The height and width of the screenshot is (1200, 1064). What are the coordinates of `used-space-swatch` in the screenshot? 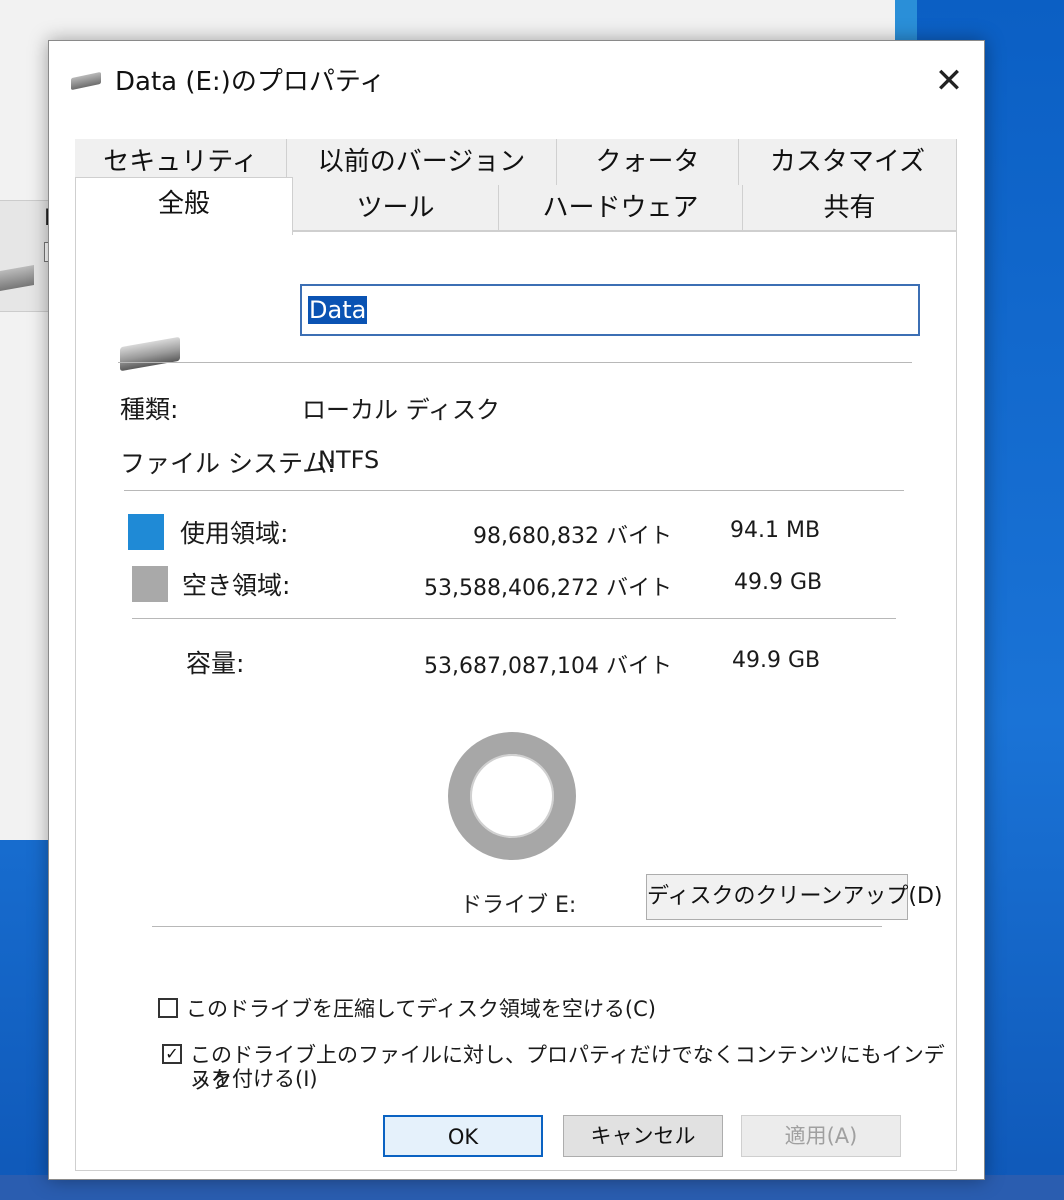 It's located at (146, 532).